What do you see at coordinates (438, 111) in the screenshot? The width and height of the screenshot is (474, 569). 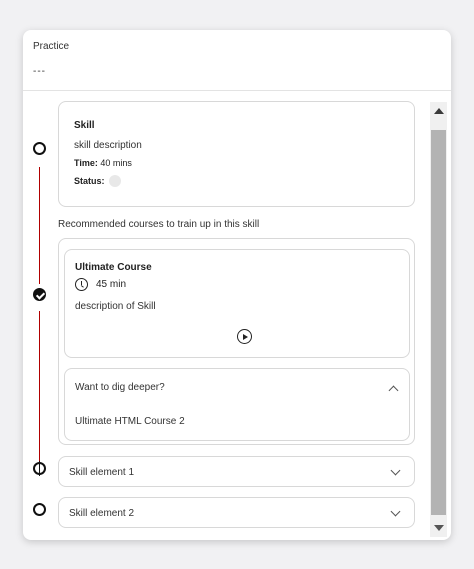 I see `scroll-up-arrow-icon` at bounding box center [438, 111].